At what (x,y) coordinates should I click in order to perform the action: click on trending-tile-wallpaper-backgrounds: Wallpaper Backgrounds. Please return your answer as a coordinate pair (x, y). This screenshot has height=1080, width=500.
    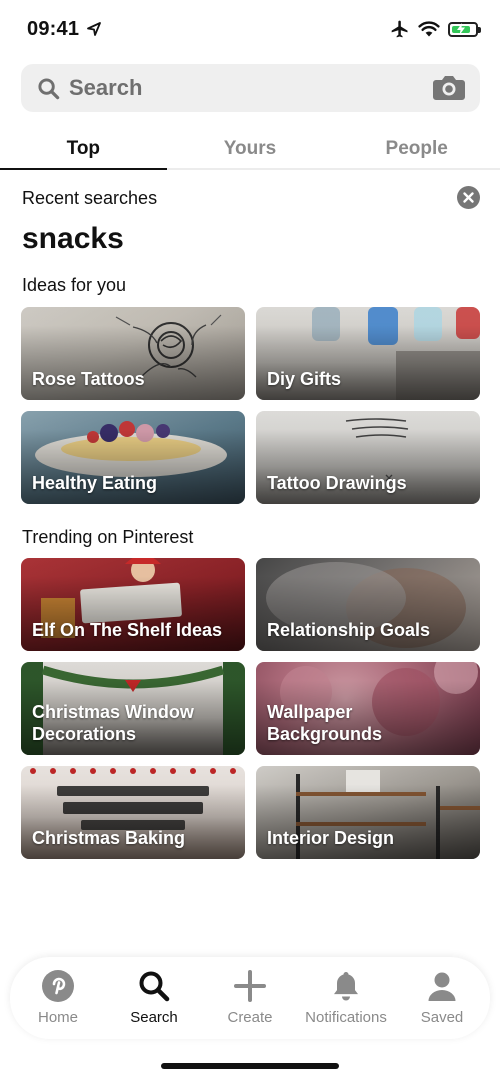
    Looking at the image, I should click on (368, 708).